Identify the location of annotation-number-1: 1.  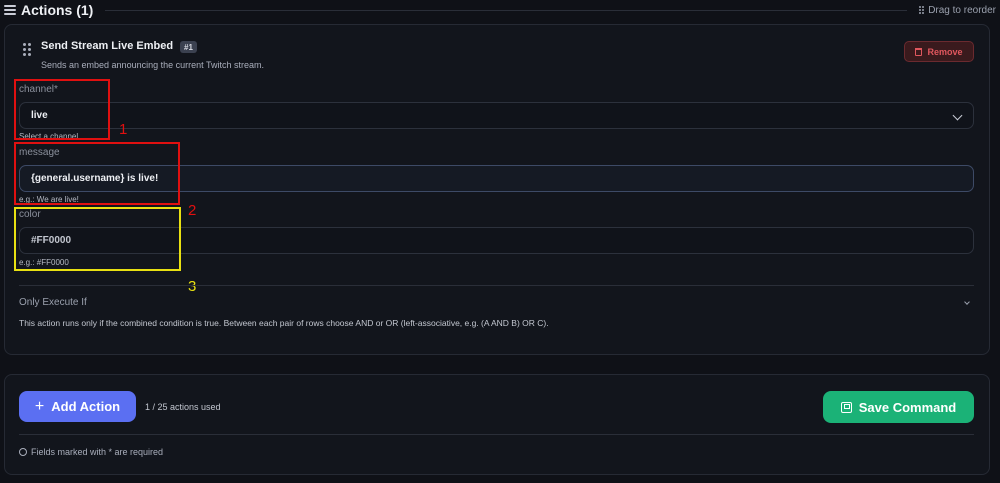
(123, 129).